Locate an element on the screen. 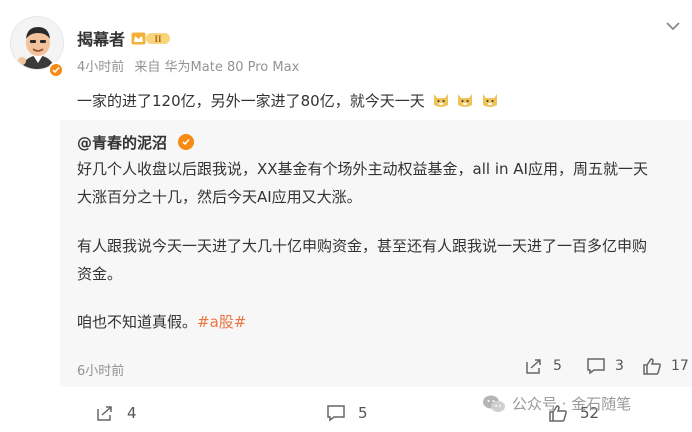 Image resolution: width=692 pixels, height=432 pixels. repost-text-line: 大涨百分之十几，然后今天AI应用又大涨。 is located at coordinates (219, 197).